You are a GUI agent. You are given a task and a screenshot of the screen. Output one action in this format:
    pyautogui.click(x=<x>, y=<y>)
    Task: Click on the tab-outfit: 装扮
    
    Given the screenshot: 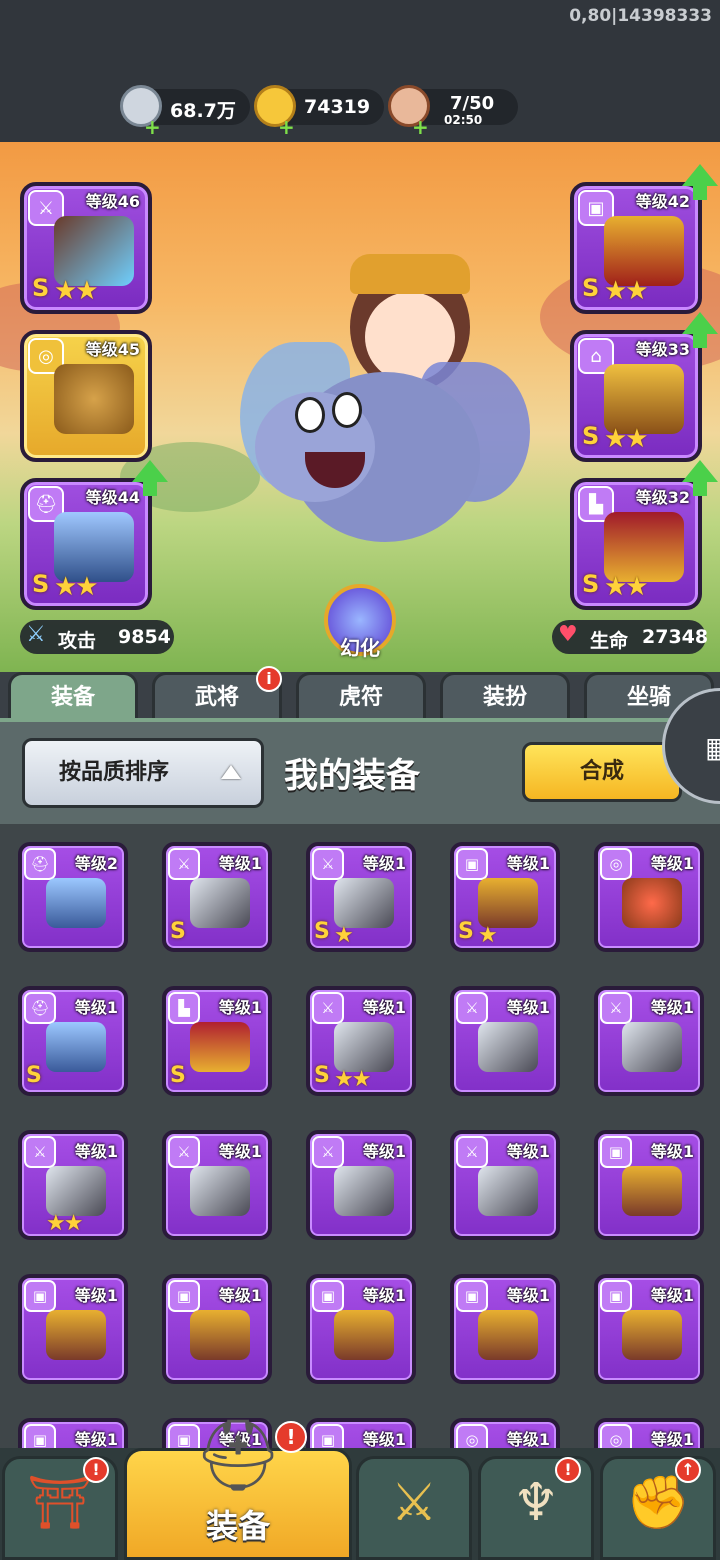 What is the action you would take?
    pyautogui.click(x=505, y=695)
    